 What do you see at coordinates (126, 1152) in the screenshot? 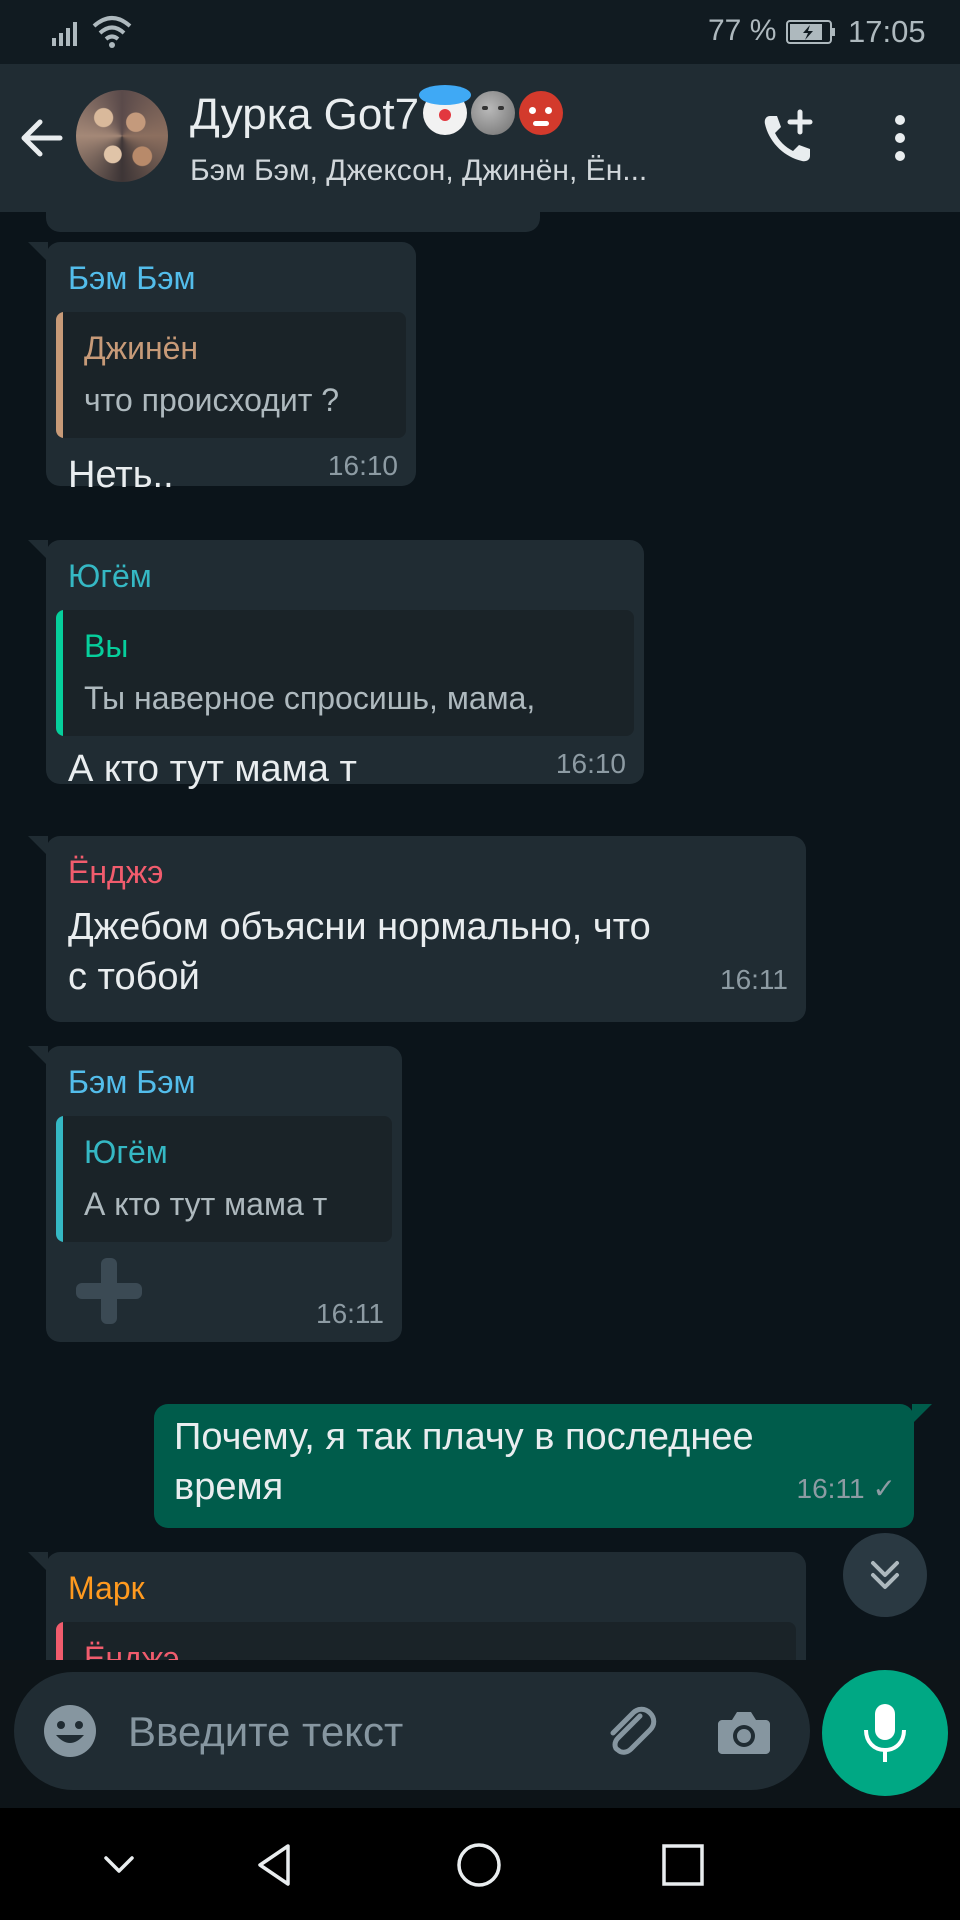
I see `quoted-sender: Югём` at bounding box center [126, 1152].